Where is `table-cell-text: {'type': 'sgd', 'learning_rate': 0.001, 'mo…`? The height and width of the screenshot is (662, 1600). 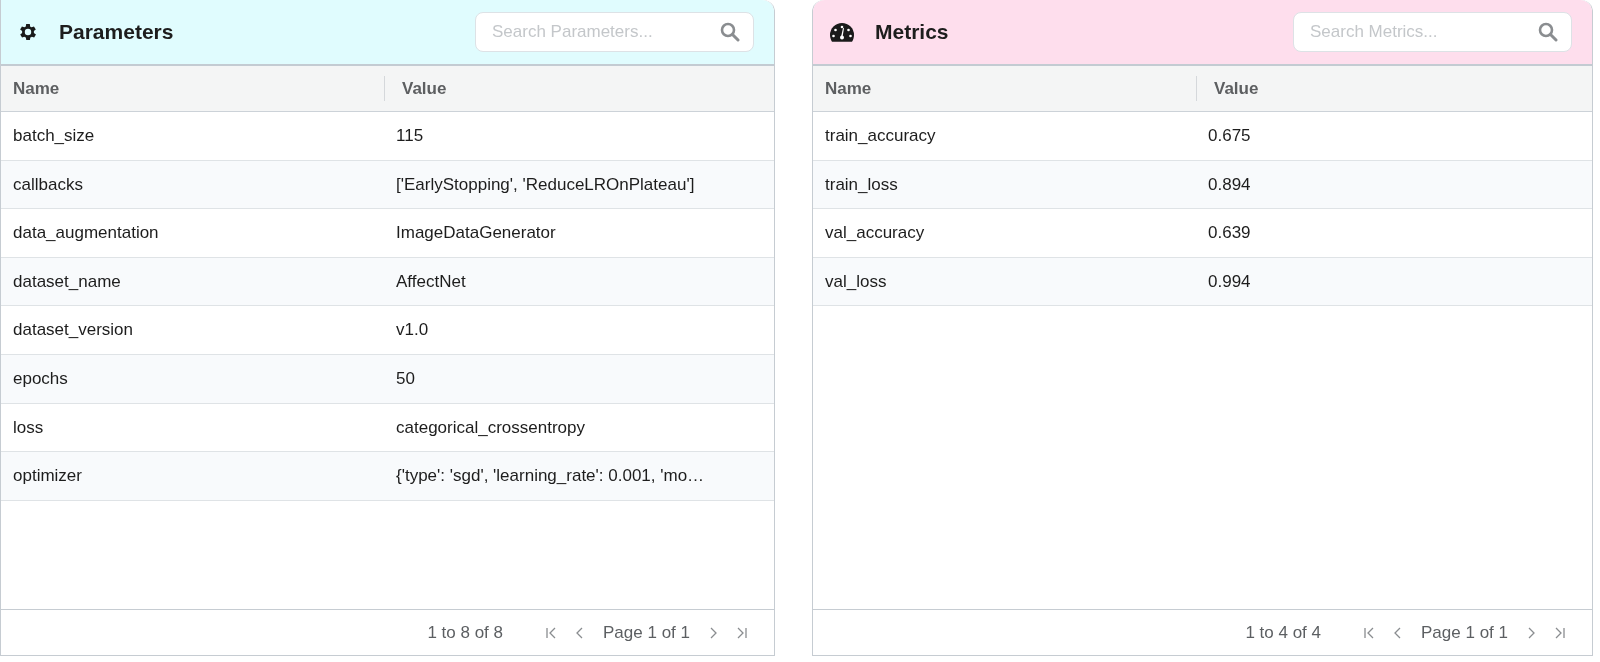
table-cell-text: {'type': 'sgd', 'learning_rate': 0.001, 'mo… is located at coordinates (551, 476).